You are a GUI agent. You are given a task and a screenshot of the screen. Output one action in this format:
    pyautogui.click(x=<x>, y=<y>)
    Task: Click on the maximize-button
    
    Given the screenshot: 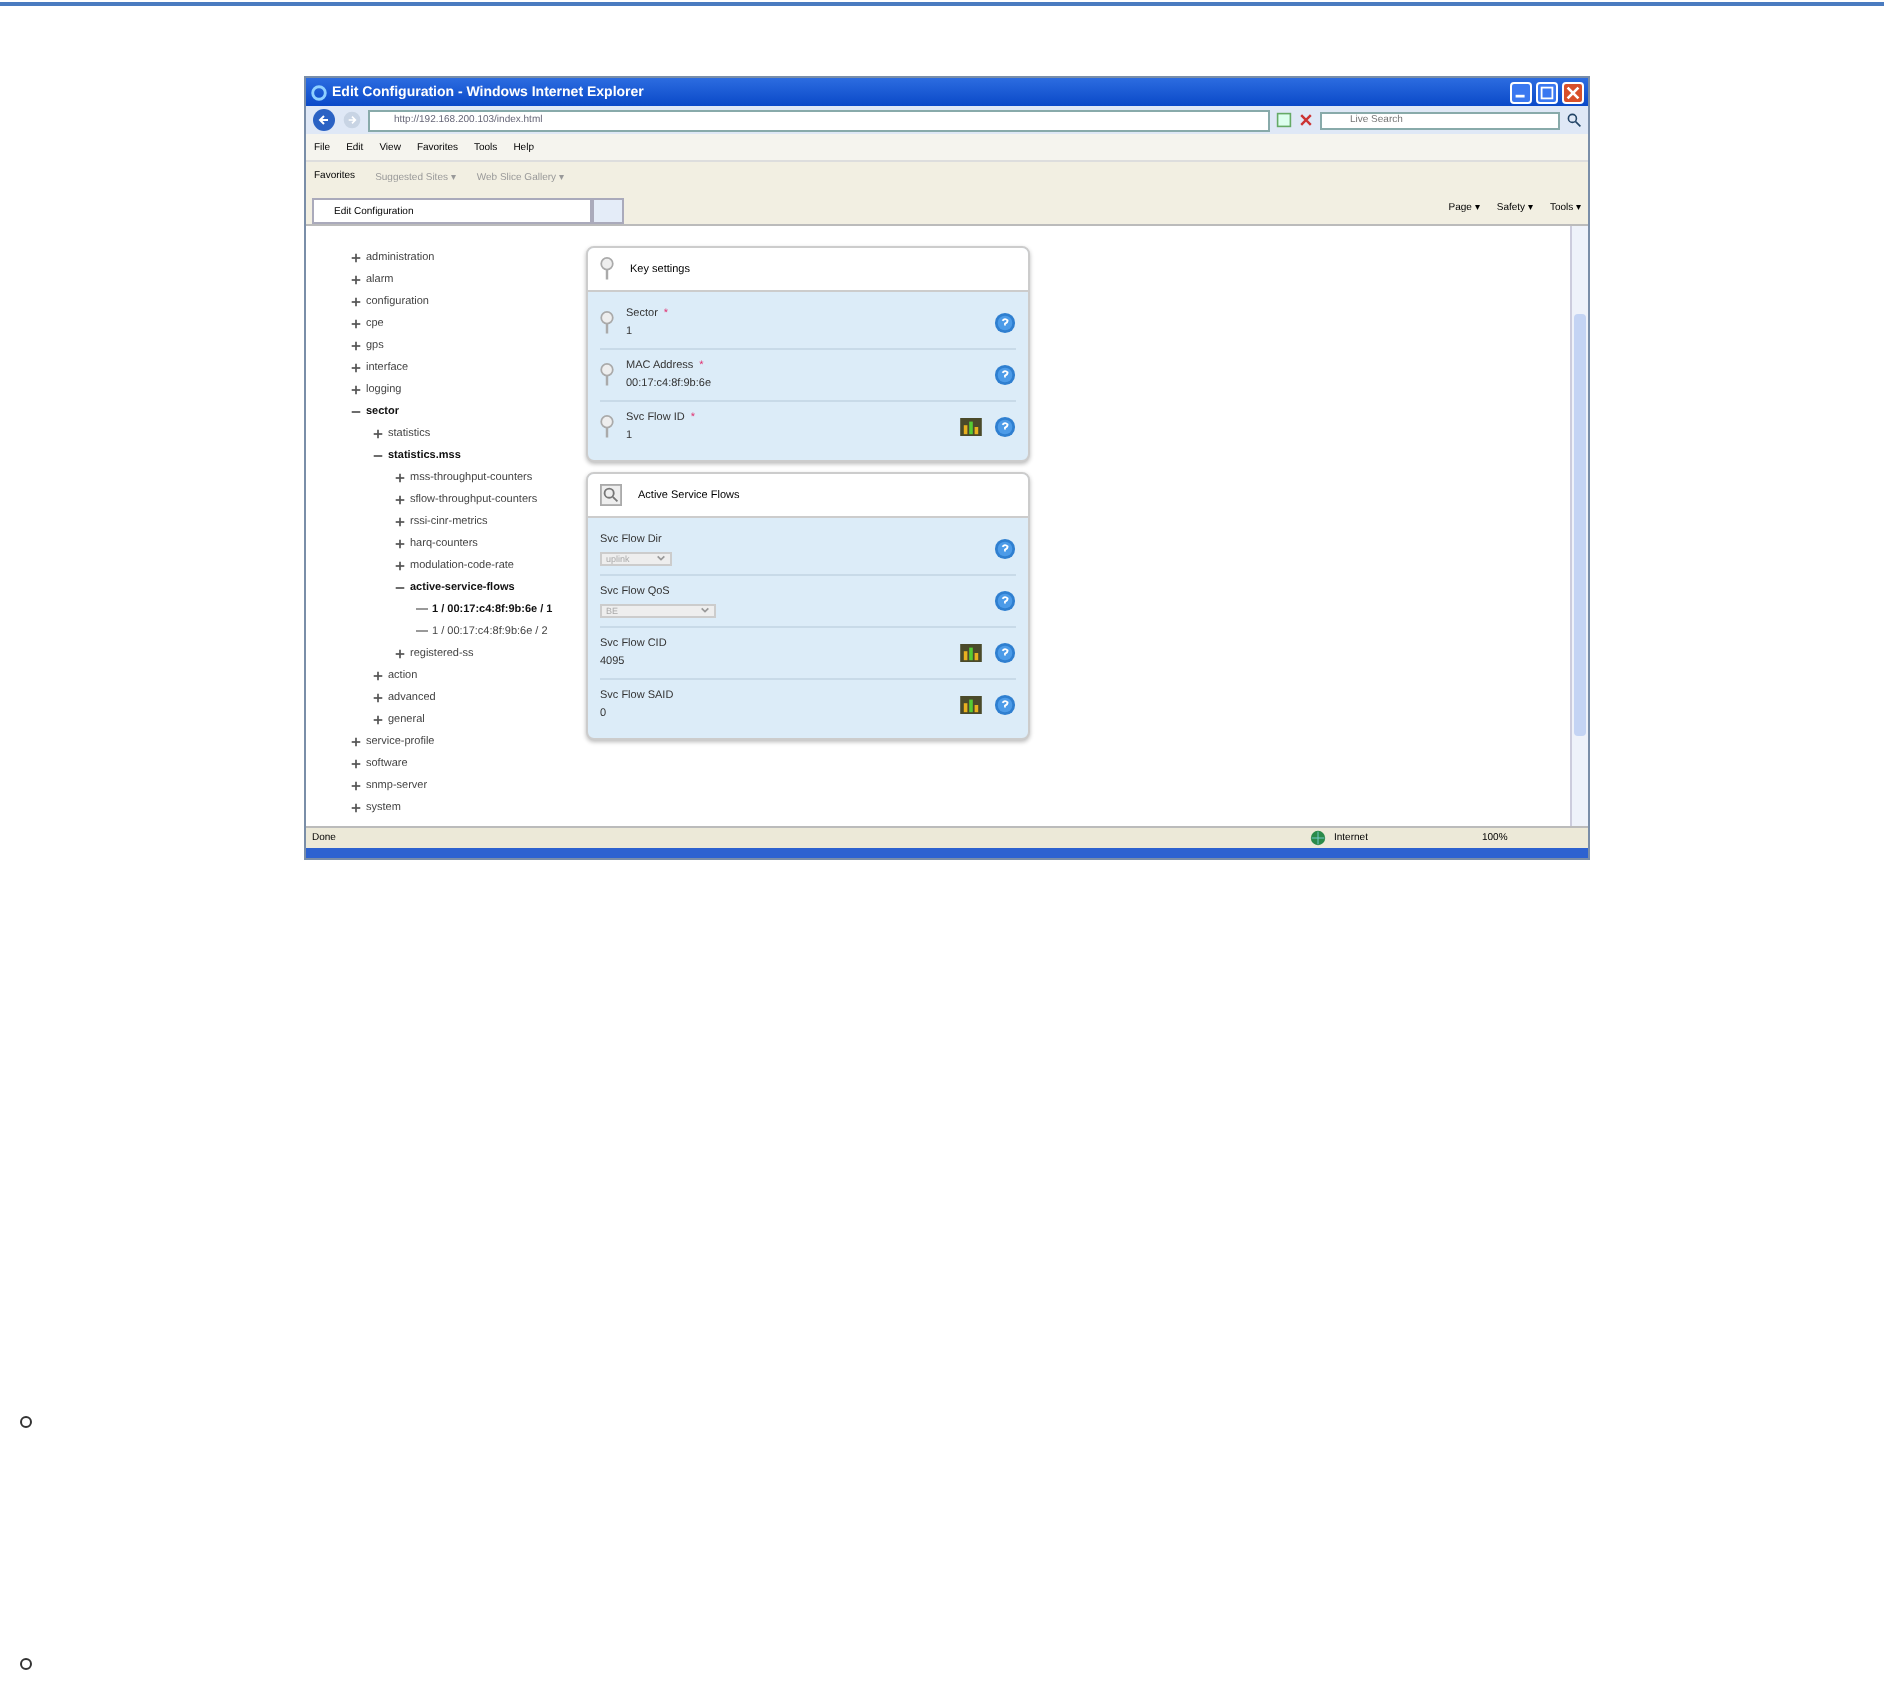 What is the action you would take?
    pyautogui.click(x=1547, y=92)
    